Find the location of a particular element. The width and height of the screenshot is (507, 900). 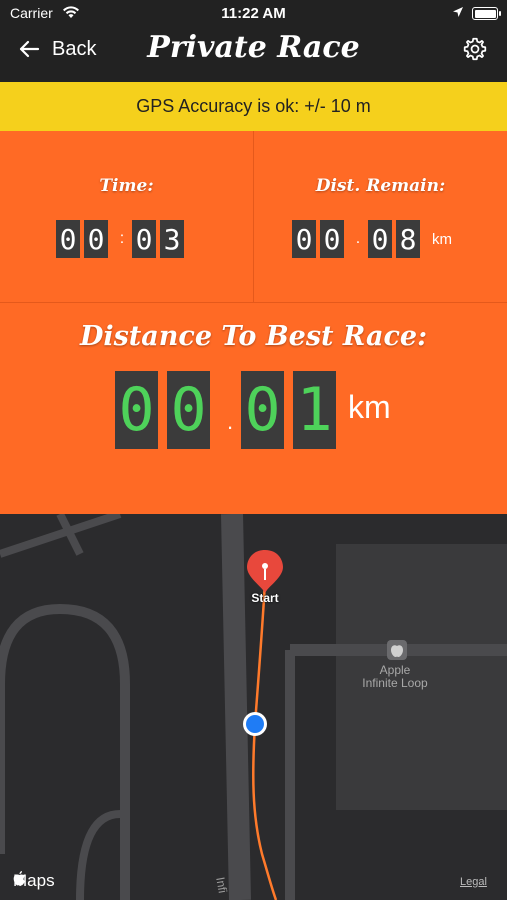

poi-apple-icon is located at coordinates (397, 650).